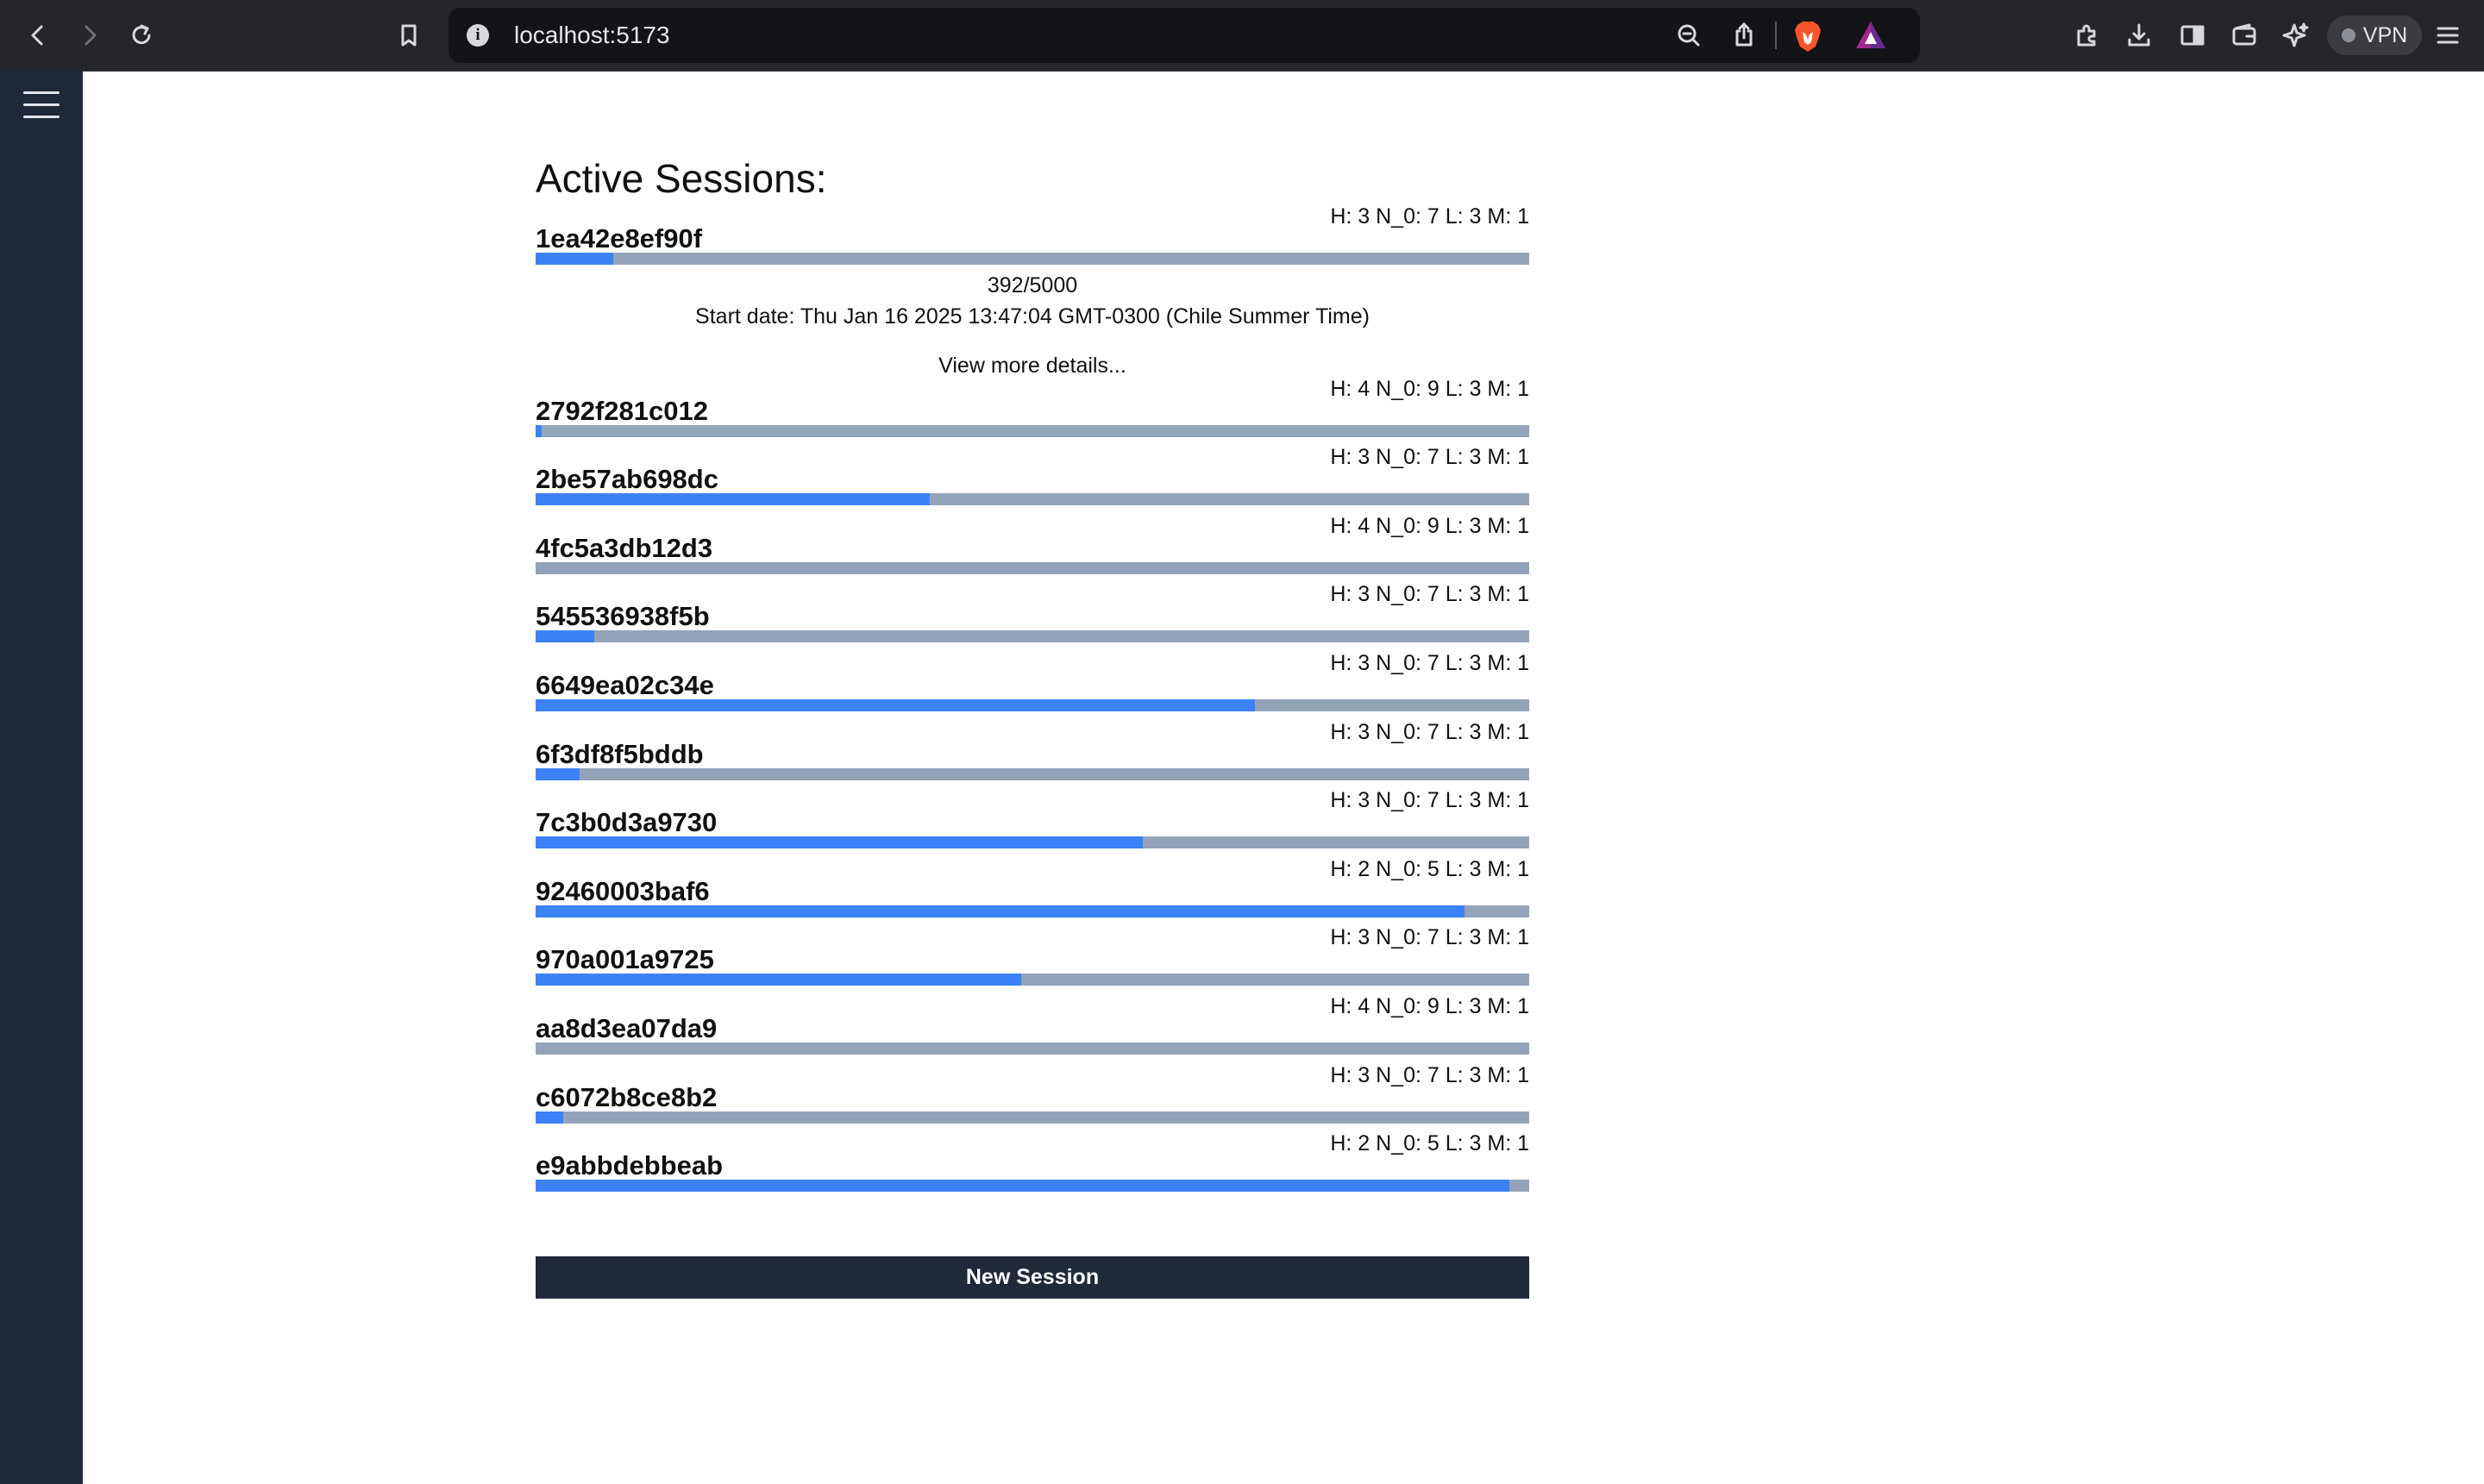 This screenshot has height=1484, width=2484. Describe the element at coordinates (627, 479) in the screenshot. I see `session-id: 2be57ab698dc` at that location.